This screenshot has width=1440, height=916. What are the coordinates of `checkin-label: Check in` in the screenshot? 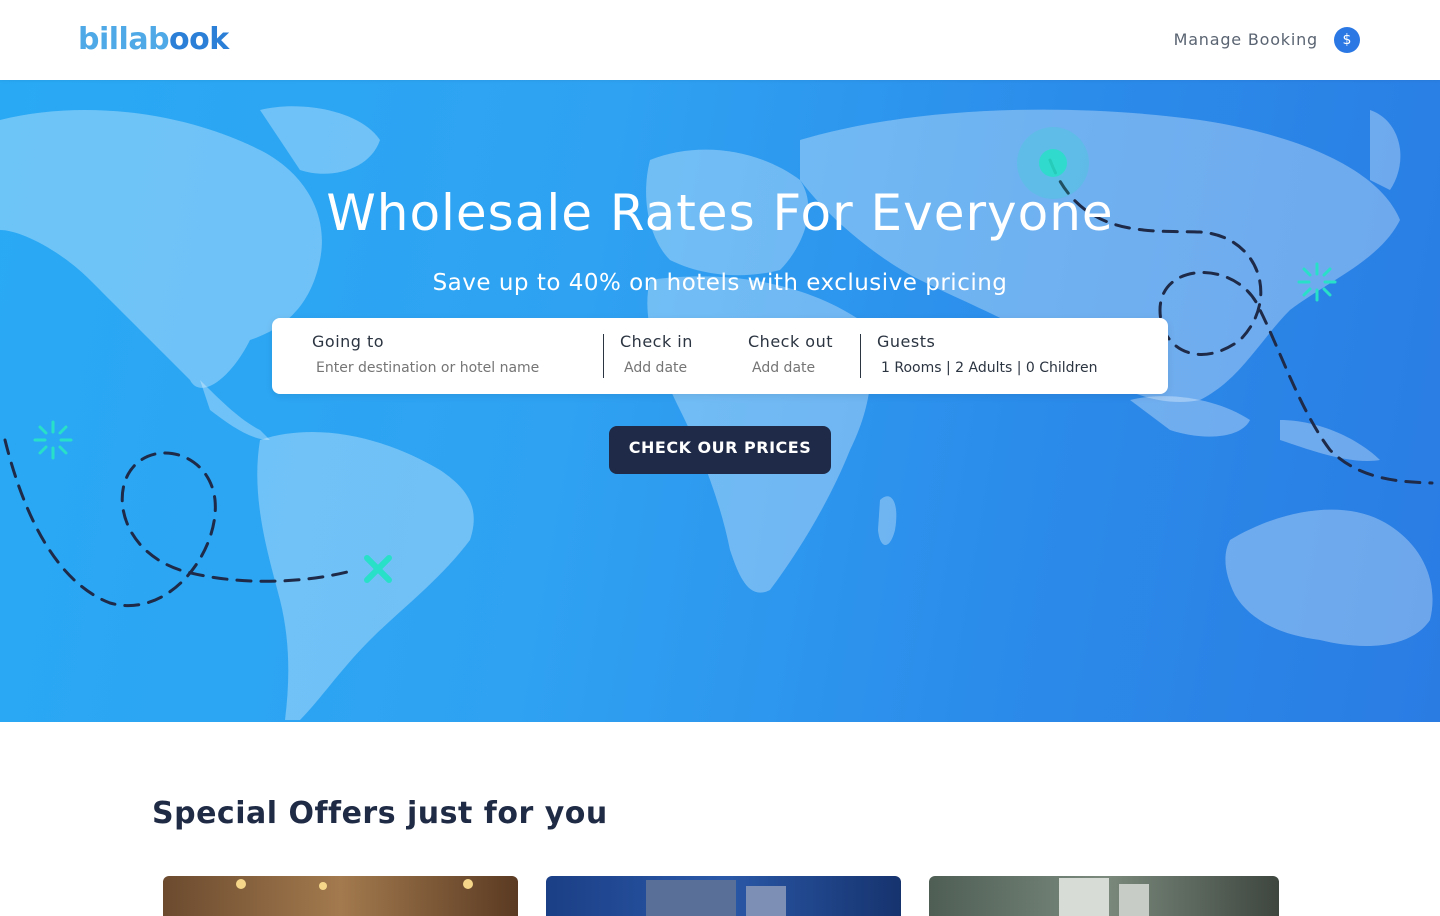 It's located at (656, 341).